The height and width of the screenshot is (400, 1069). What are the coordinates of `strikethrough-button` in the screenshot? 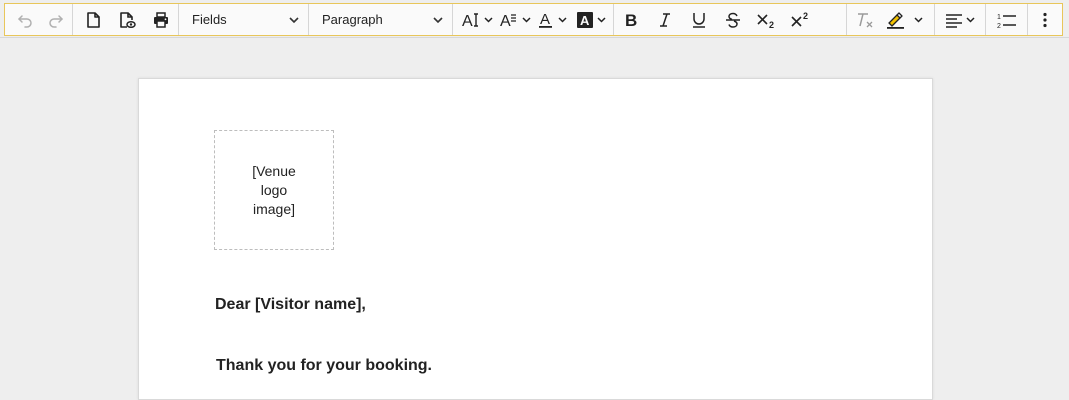 It's located at (733, 19).